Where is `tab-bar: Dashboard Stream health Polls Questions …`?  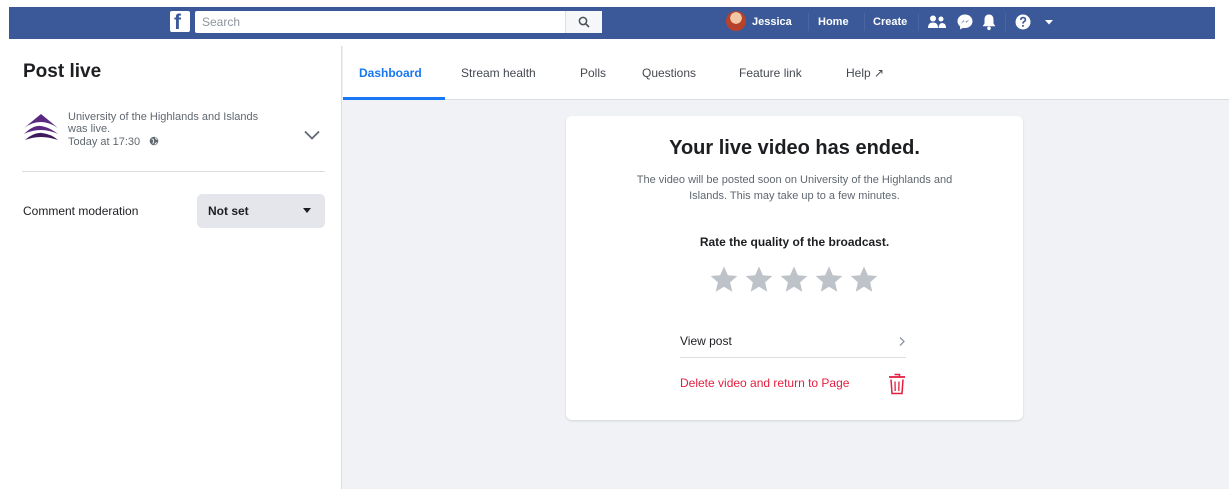 tab-bar: Dashboard Stream health Polls Questions … is located at coordinates (786, 73).